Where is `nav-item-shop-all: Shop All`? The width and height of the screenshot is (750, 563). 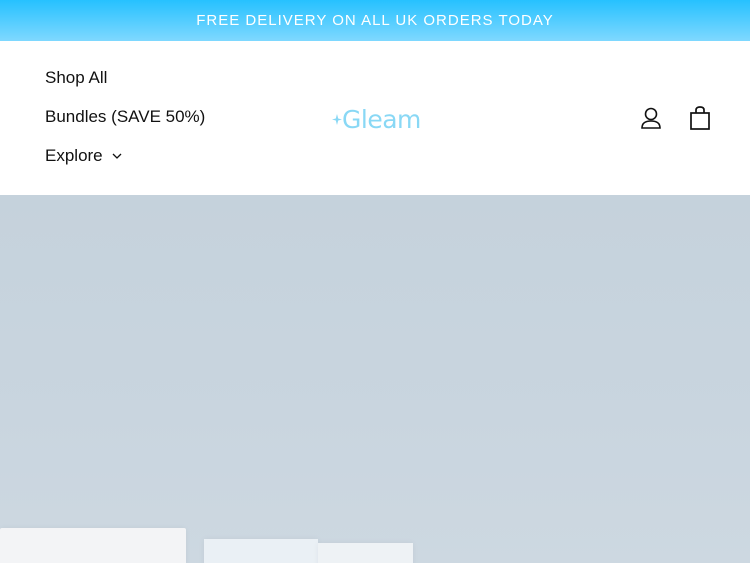
nav-item-shop-all: Shop All is located at coordinates (76, 78).